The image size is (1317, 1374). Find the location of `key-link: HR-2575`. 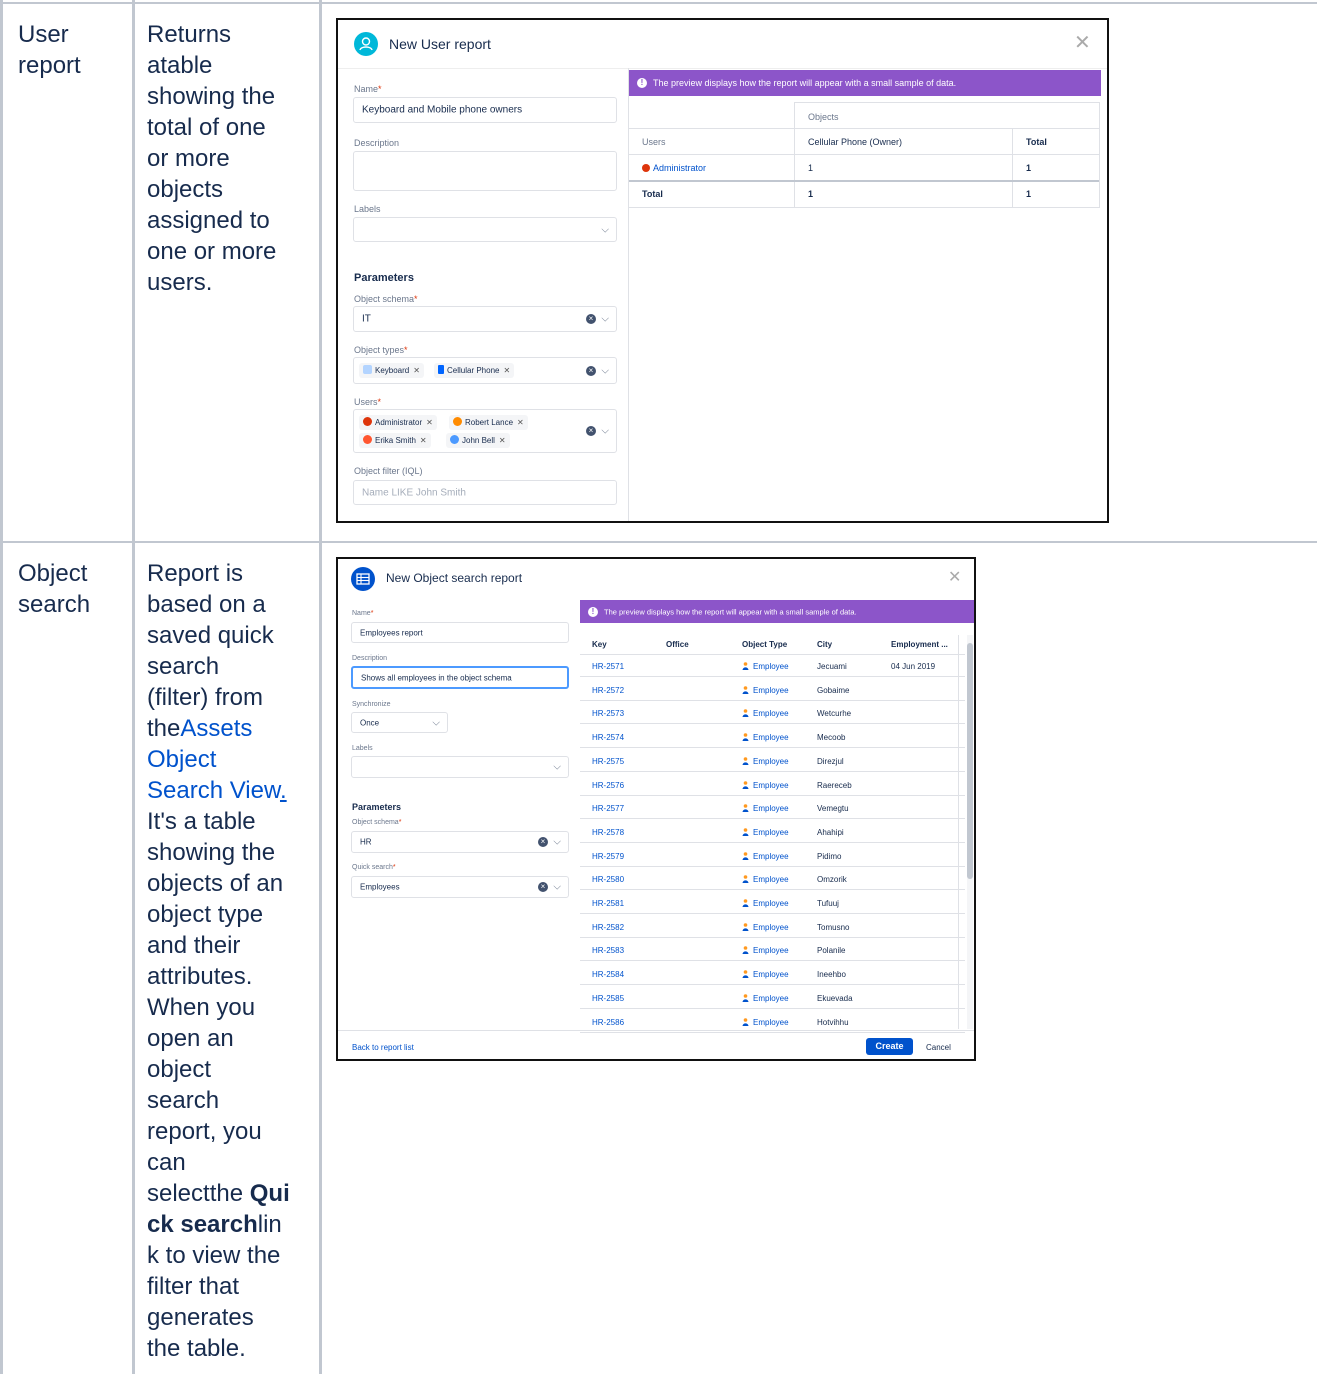

key-link: HR-2575 is located at coordinates (608, 761).